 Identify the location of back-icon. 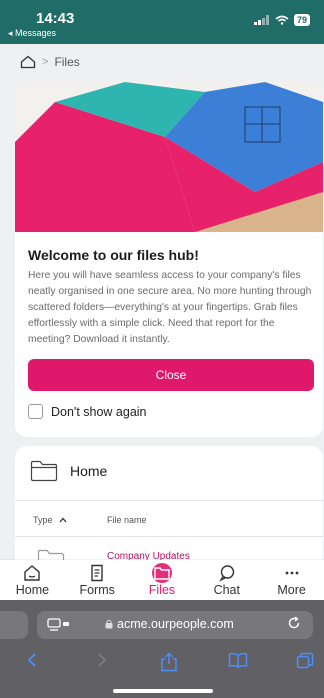
(32, 660).